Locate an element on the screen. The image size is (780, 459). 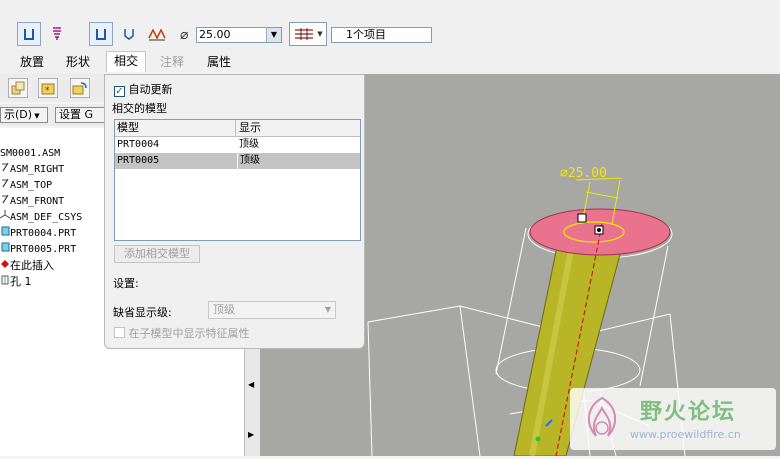
tree-item-prt0005: PRT0005.PRT is located at coordinates (38, 250).